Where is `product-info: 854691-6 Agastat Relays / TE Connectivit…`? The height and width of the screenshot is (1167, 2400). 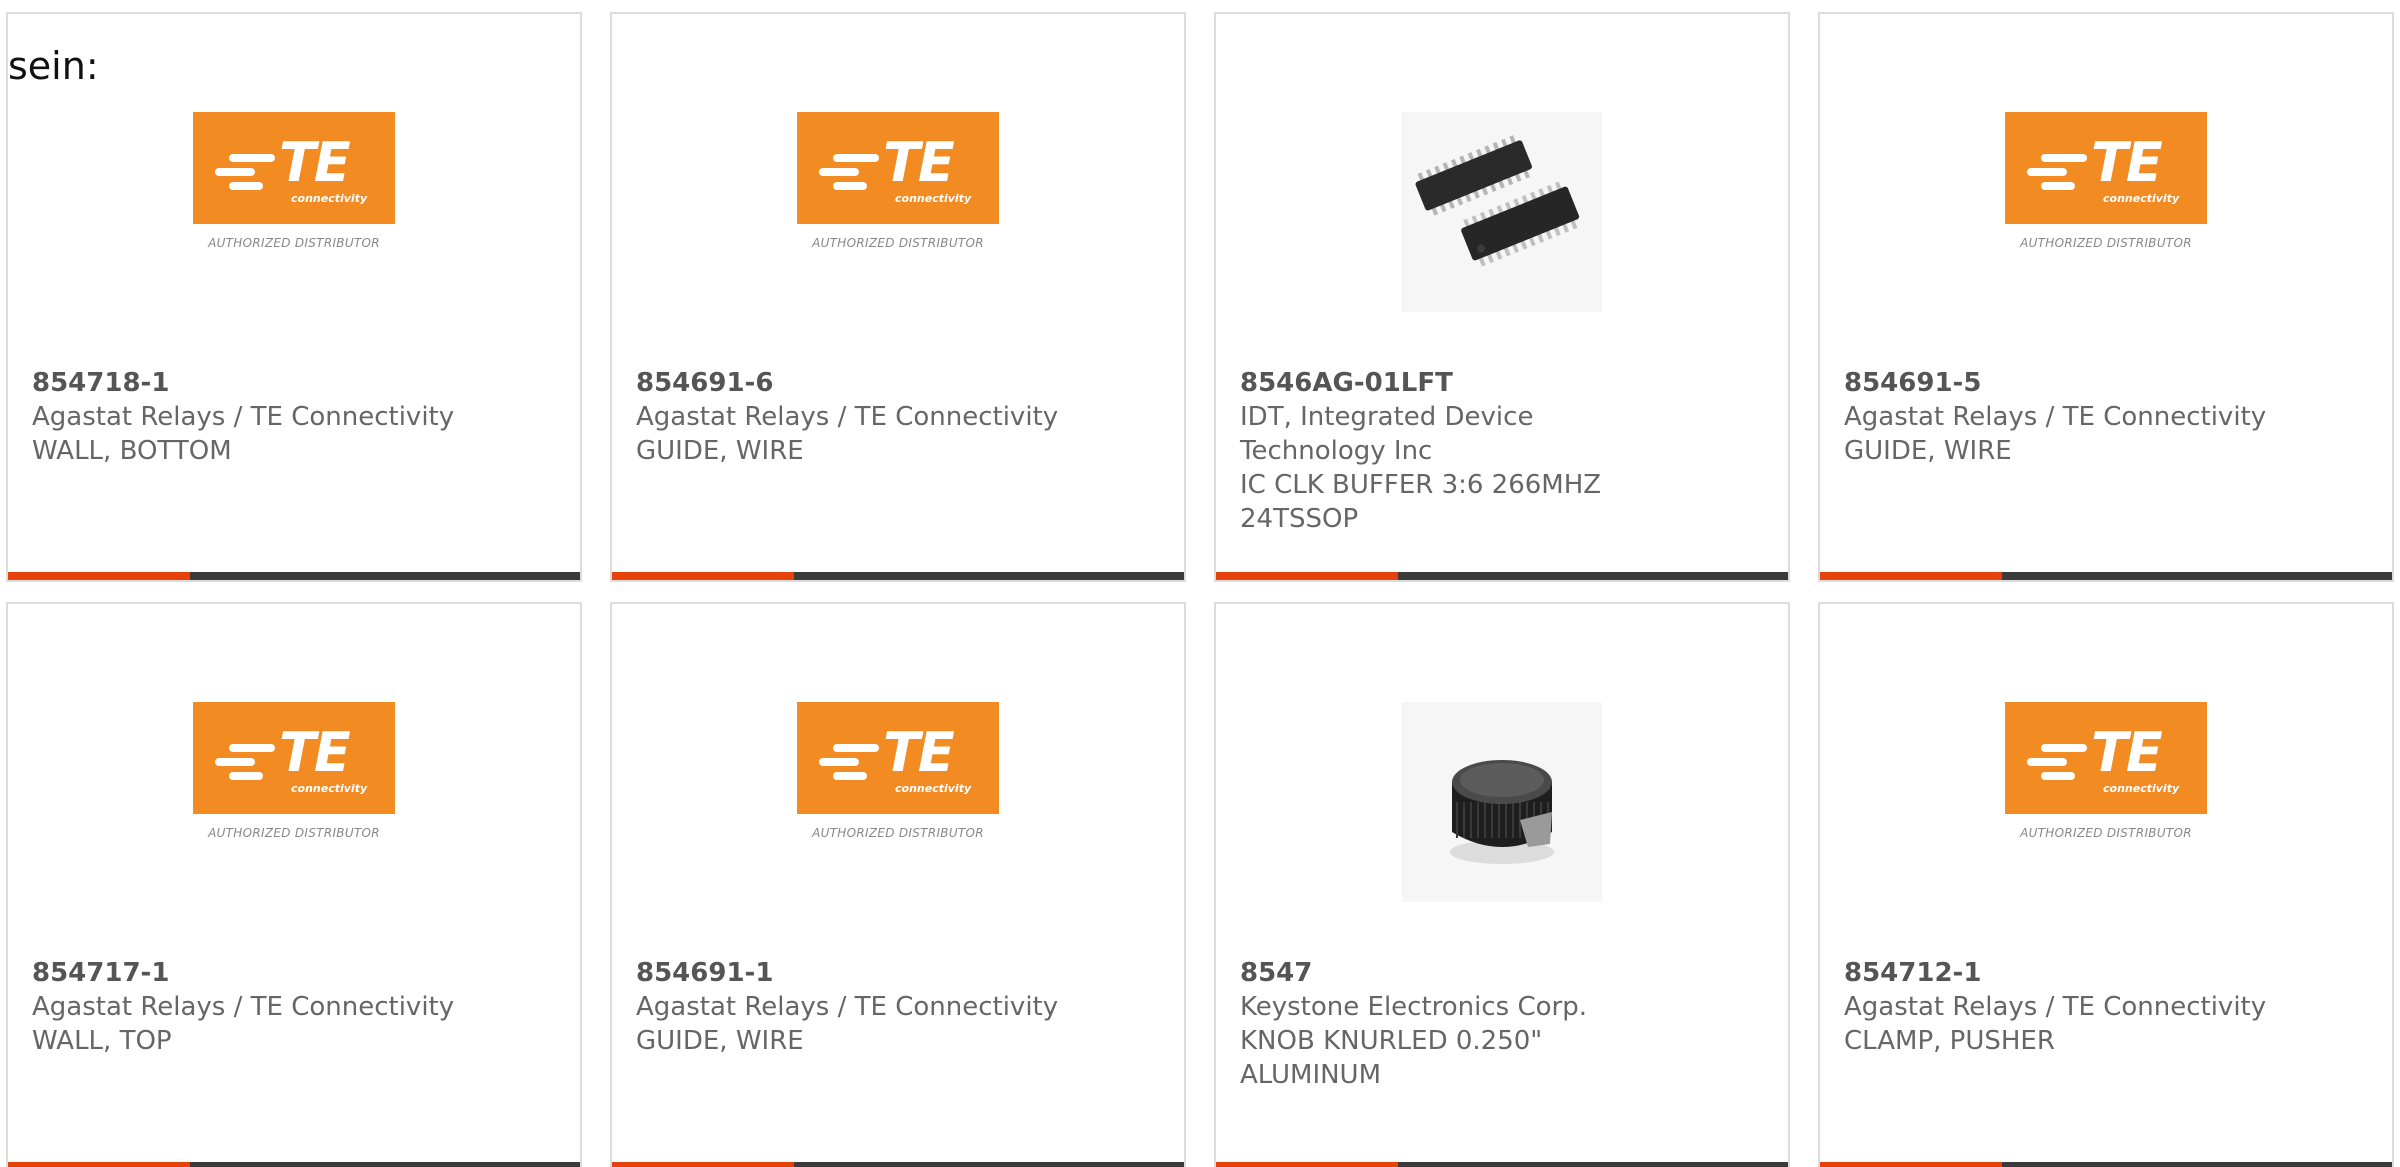 product-info: 854691-6 Agastat Relays / TE Connectivit… is located at coordinates (898, 417).